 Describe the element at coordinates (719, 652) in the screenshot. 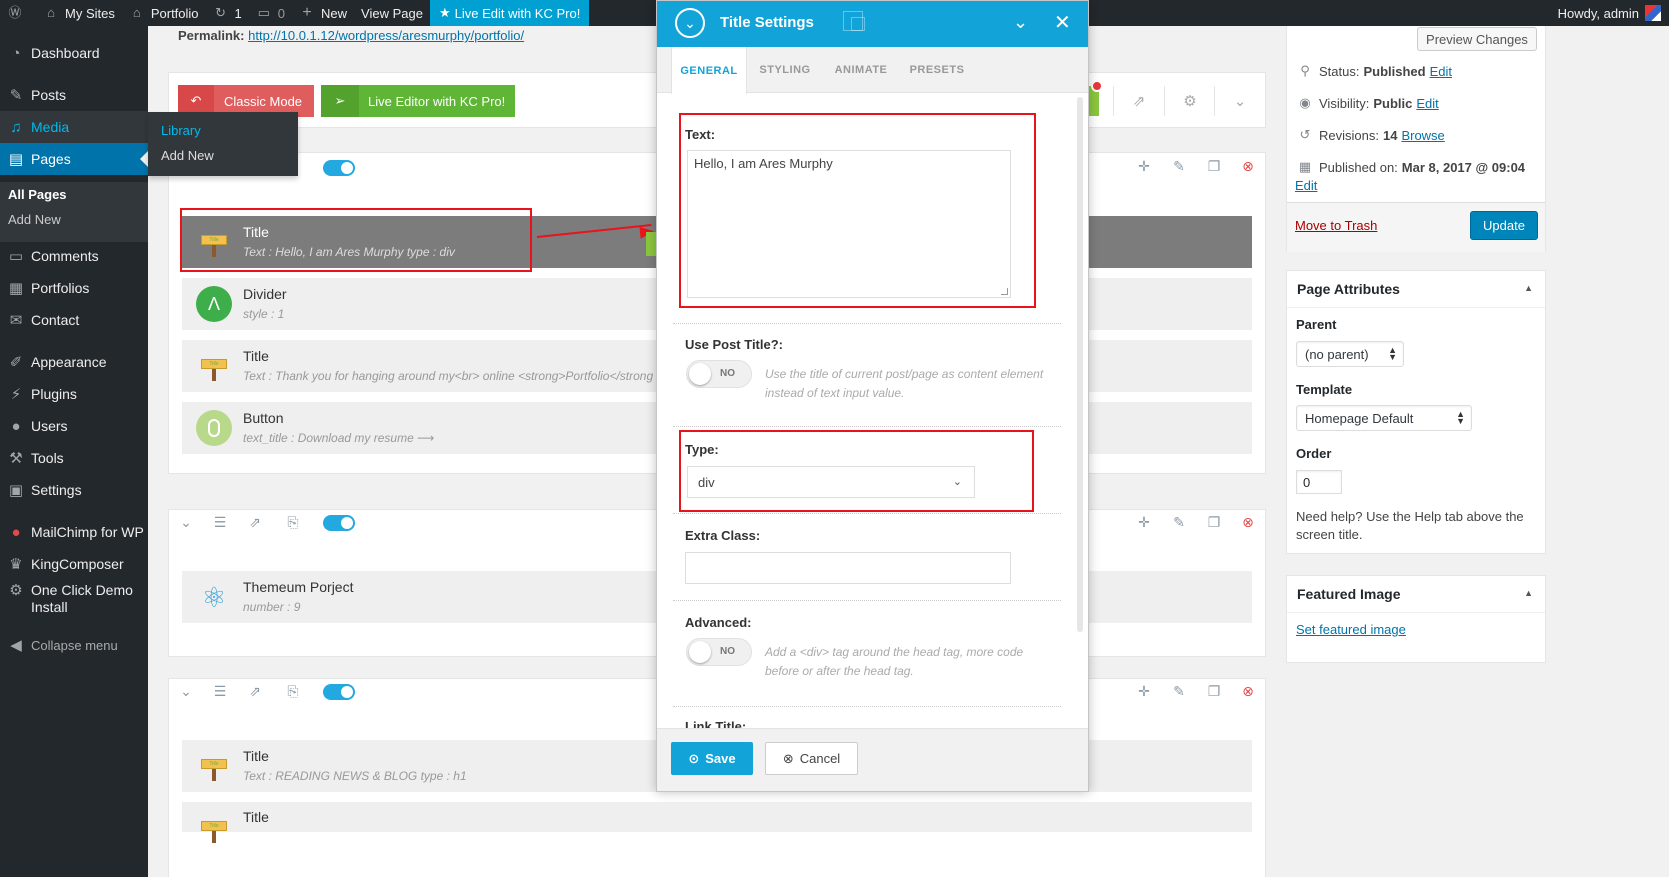

I see `advanced-toggle: NO` at that location.